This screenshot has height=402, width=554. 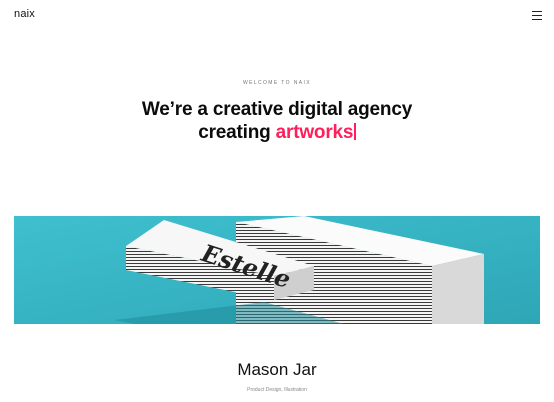 What do you see at coordinates (277, 15) in the screenshot?
I see `top-bar: naix` at bounding box center [277, 15].